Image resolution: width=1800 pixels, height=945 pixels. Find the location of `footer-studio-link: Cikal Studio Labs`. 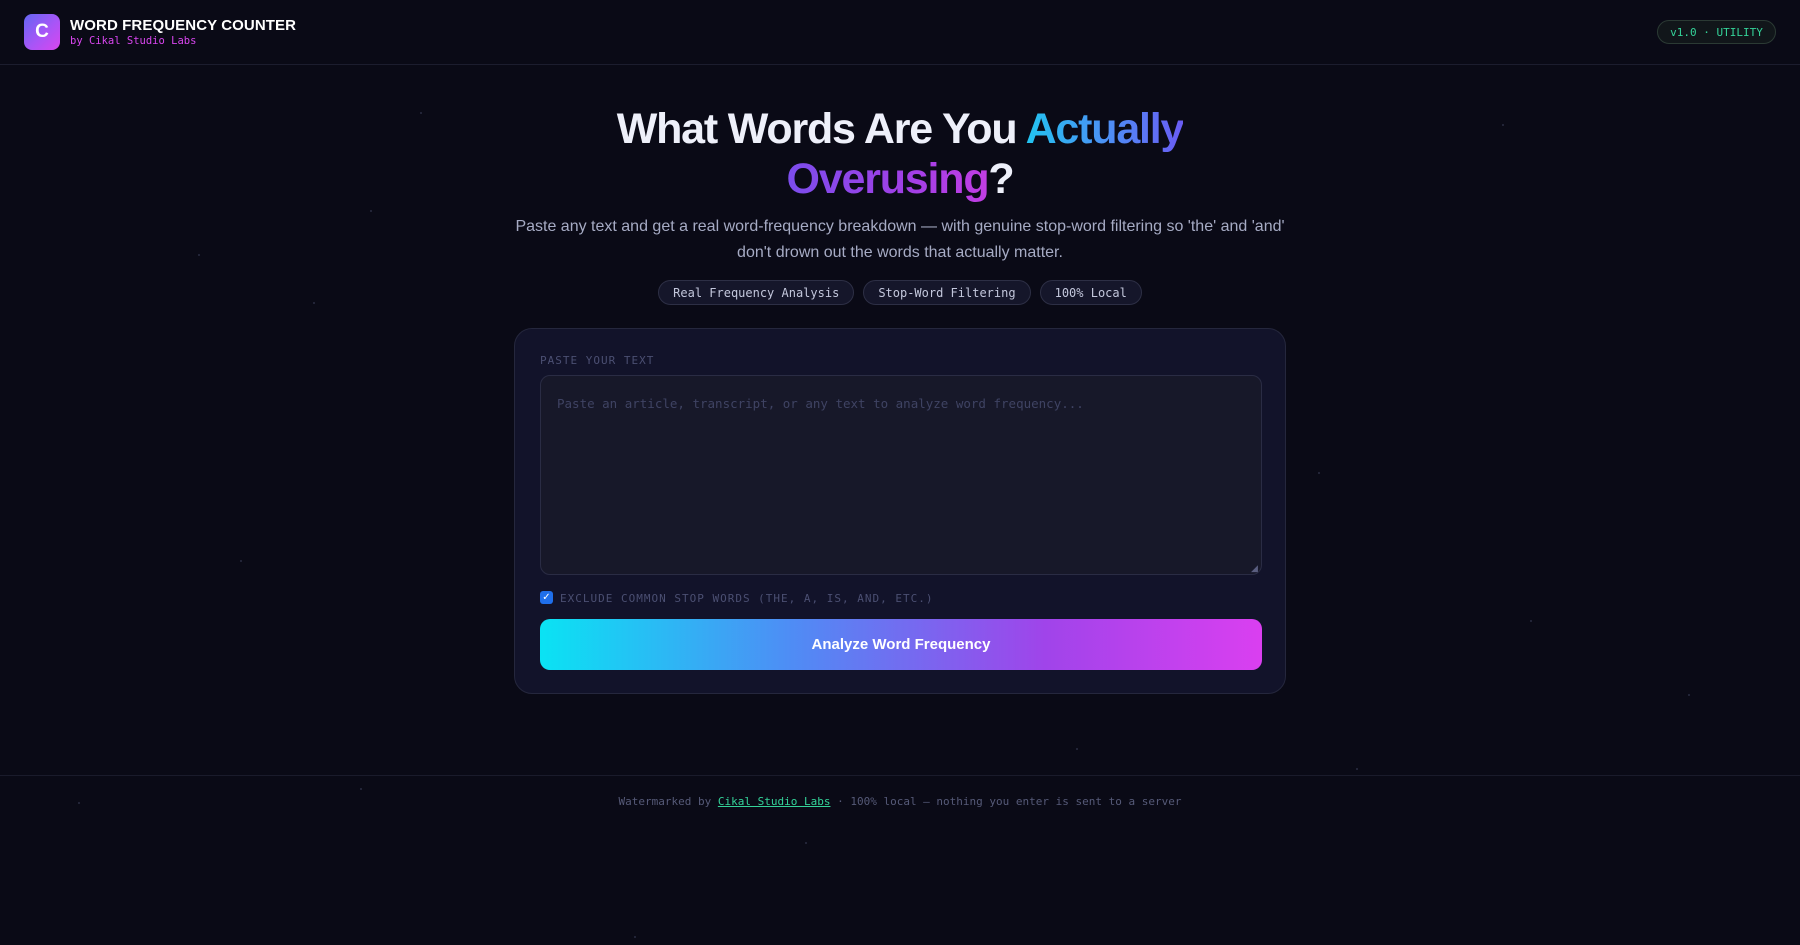

footer-studio-link: Cikal Studio Labs is located at coordinates (774, 801).